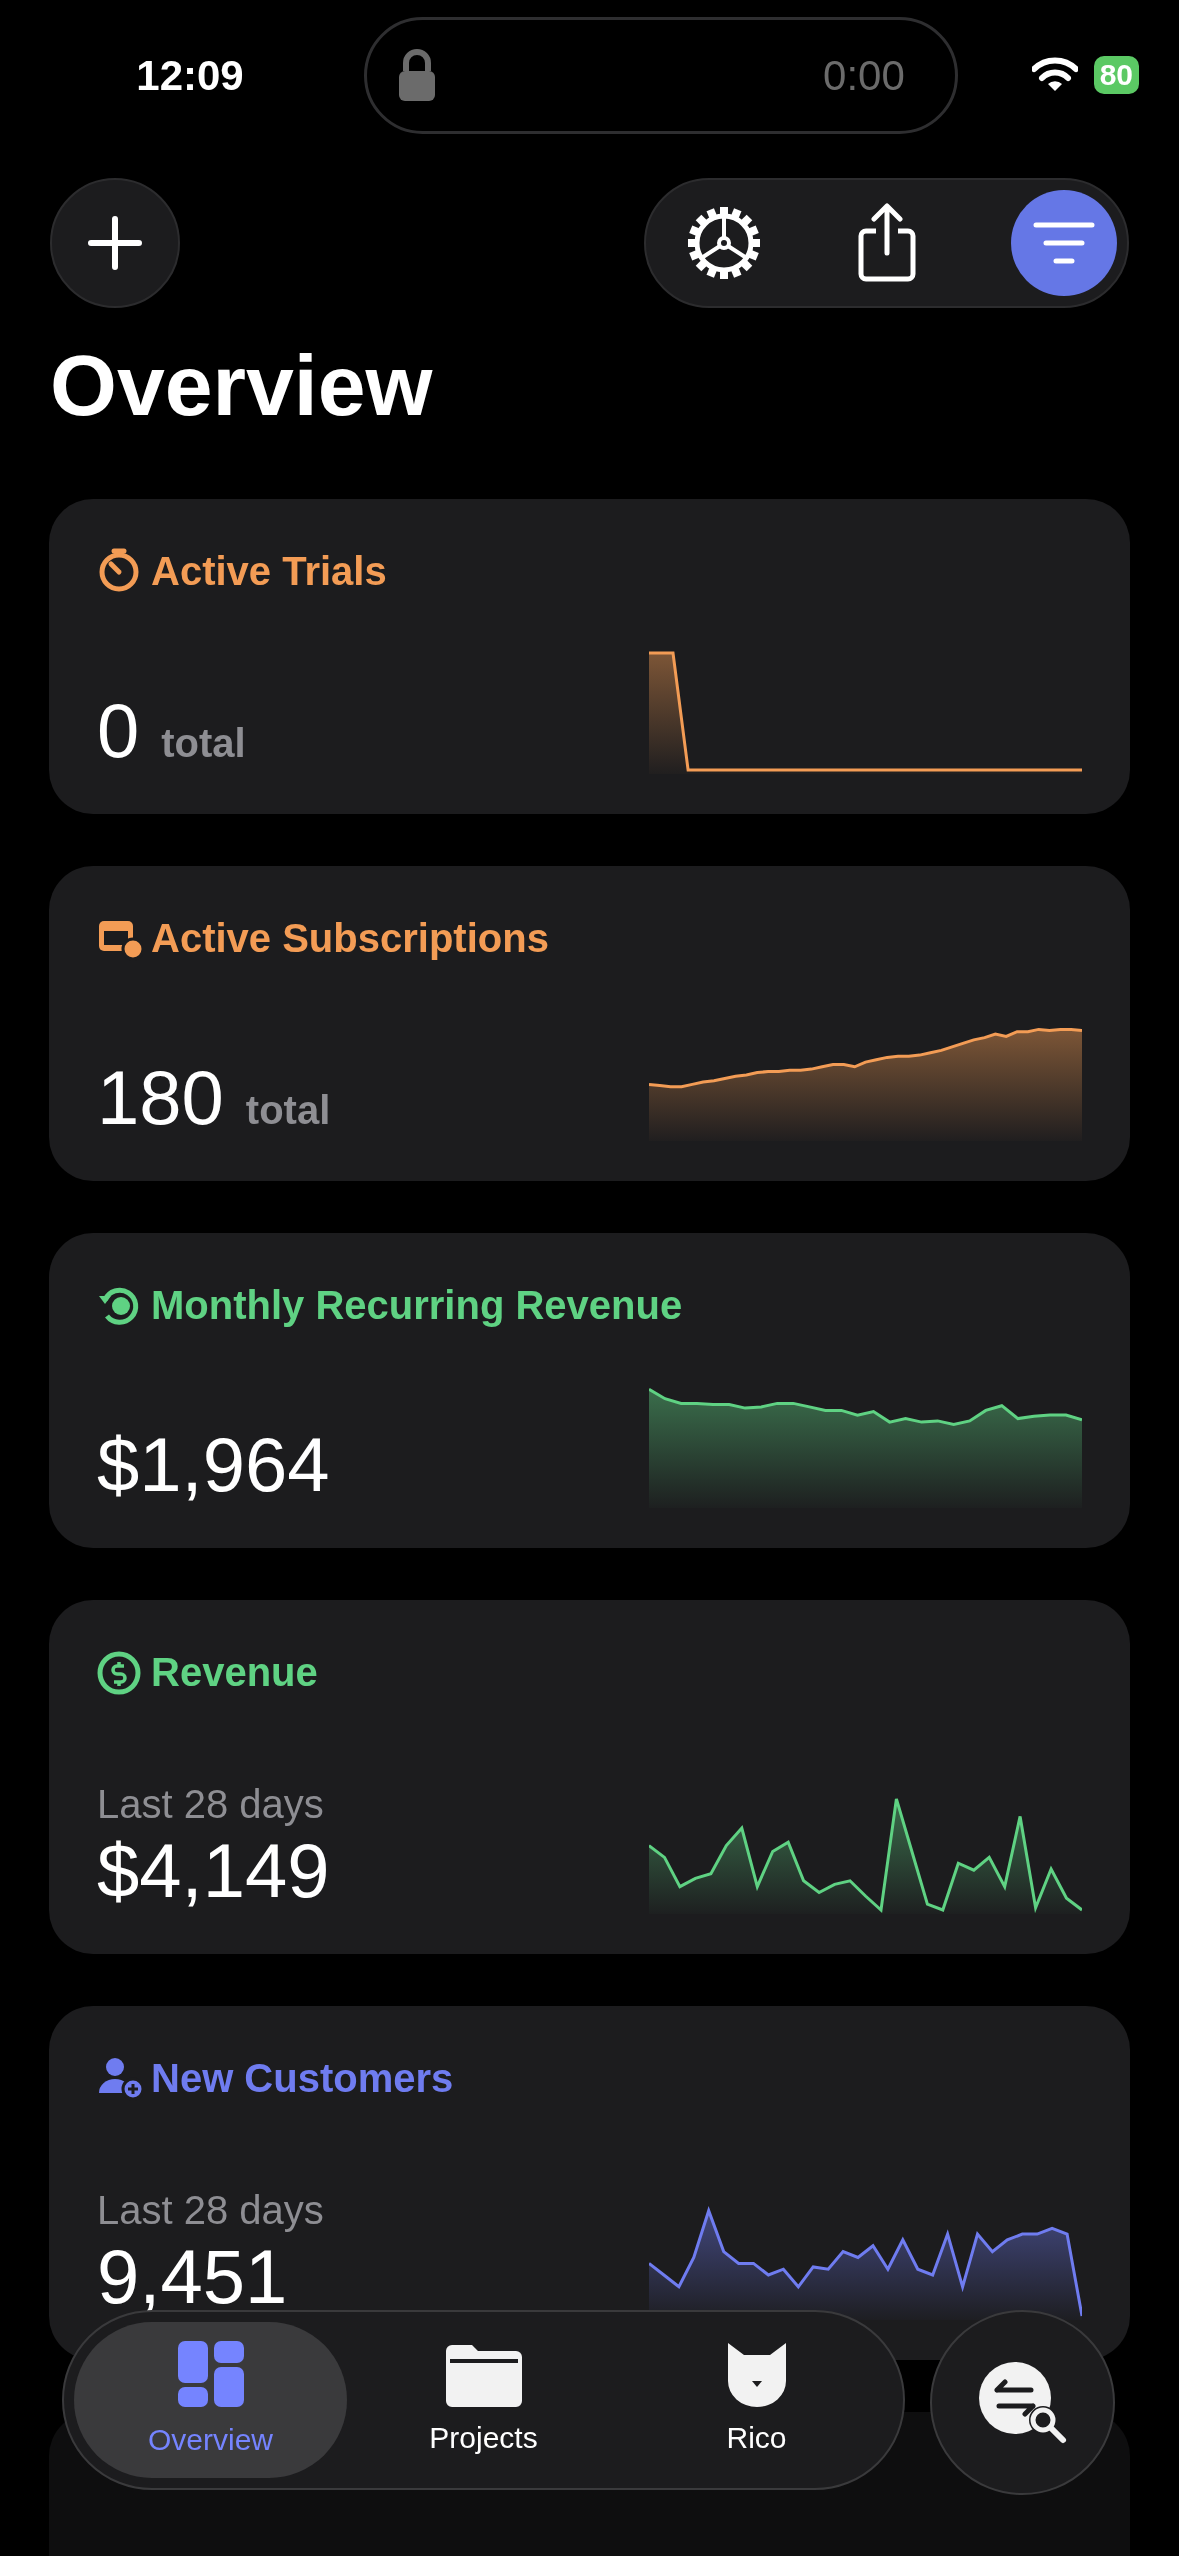 The image size is (1179, 2556). What do you see at coordinates (160, 1098) in the screenshot?
I see `metric-value: 180` at bounding box center [160, 1098].